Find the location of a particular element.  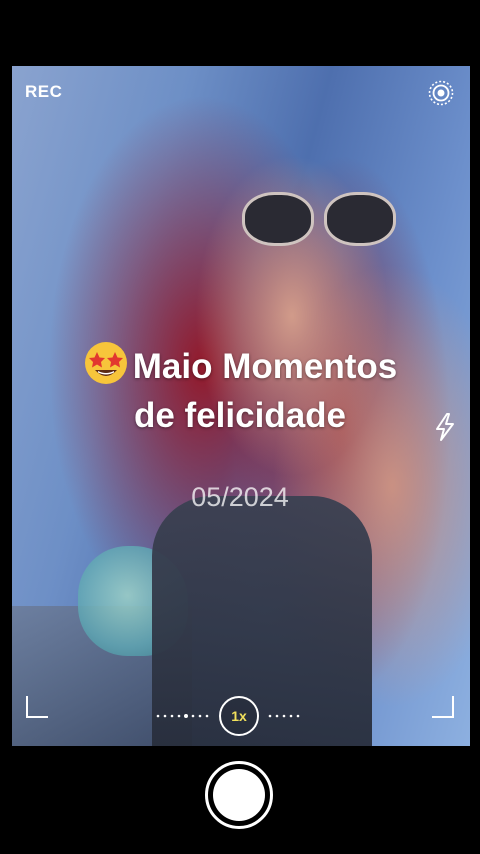

shutter-button is located at coordinates (239, 795).